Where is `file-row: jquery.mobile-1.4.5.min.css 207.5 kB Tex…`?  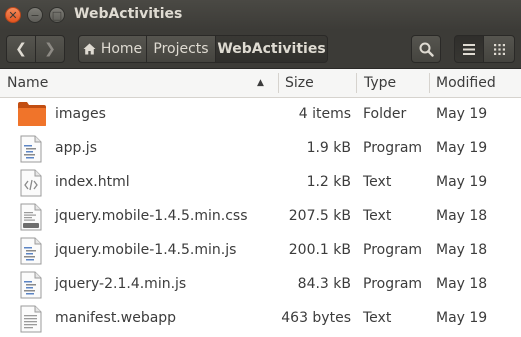 file-row: jquery.mobile-1.4.5.min.css 207.5 kB Tex… is located at coordinates (260, 216).